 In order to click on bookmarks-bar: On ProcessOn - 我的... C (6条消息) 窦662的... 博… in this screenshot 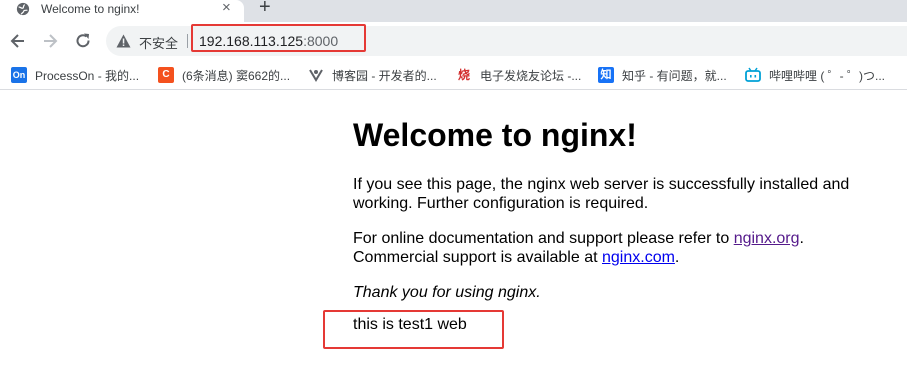, I will do `click(453, 75)`.